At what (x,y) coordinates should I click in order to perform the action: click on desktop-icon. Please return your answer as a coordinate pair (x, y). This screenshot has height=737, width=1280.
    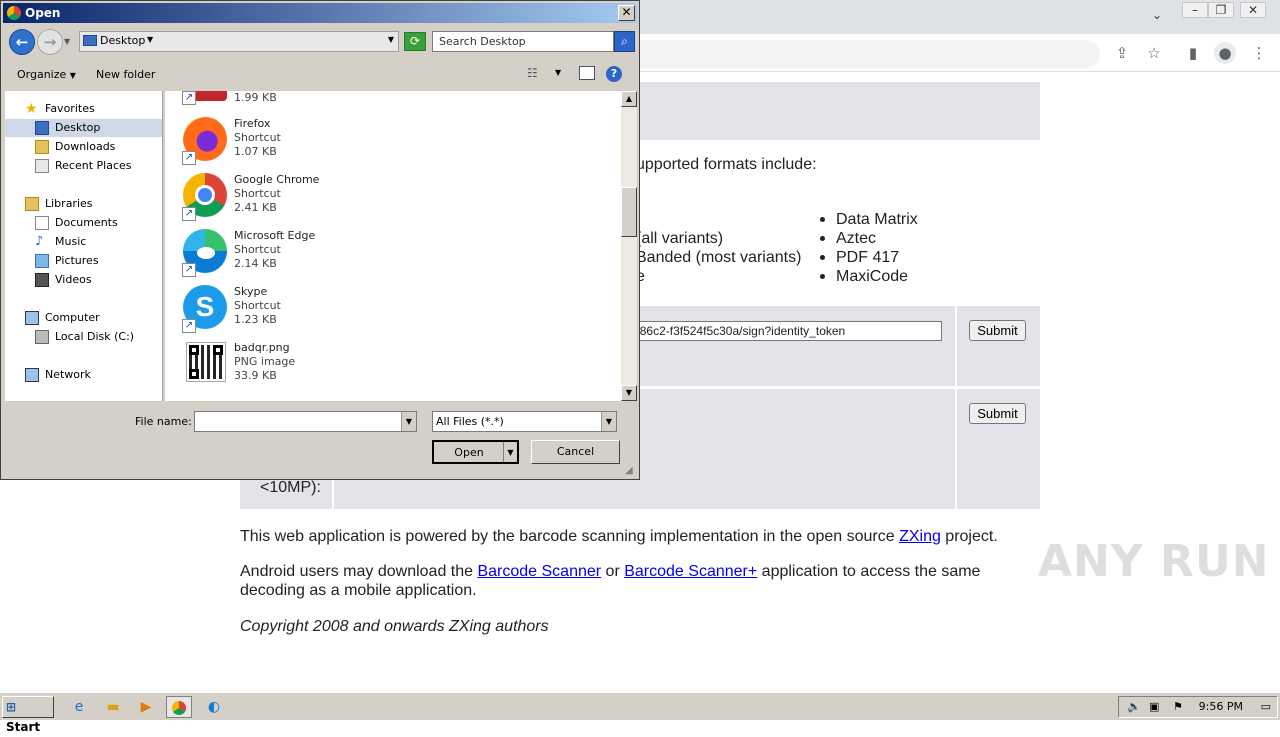
    Looking at the image, I should click on (42, 128).